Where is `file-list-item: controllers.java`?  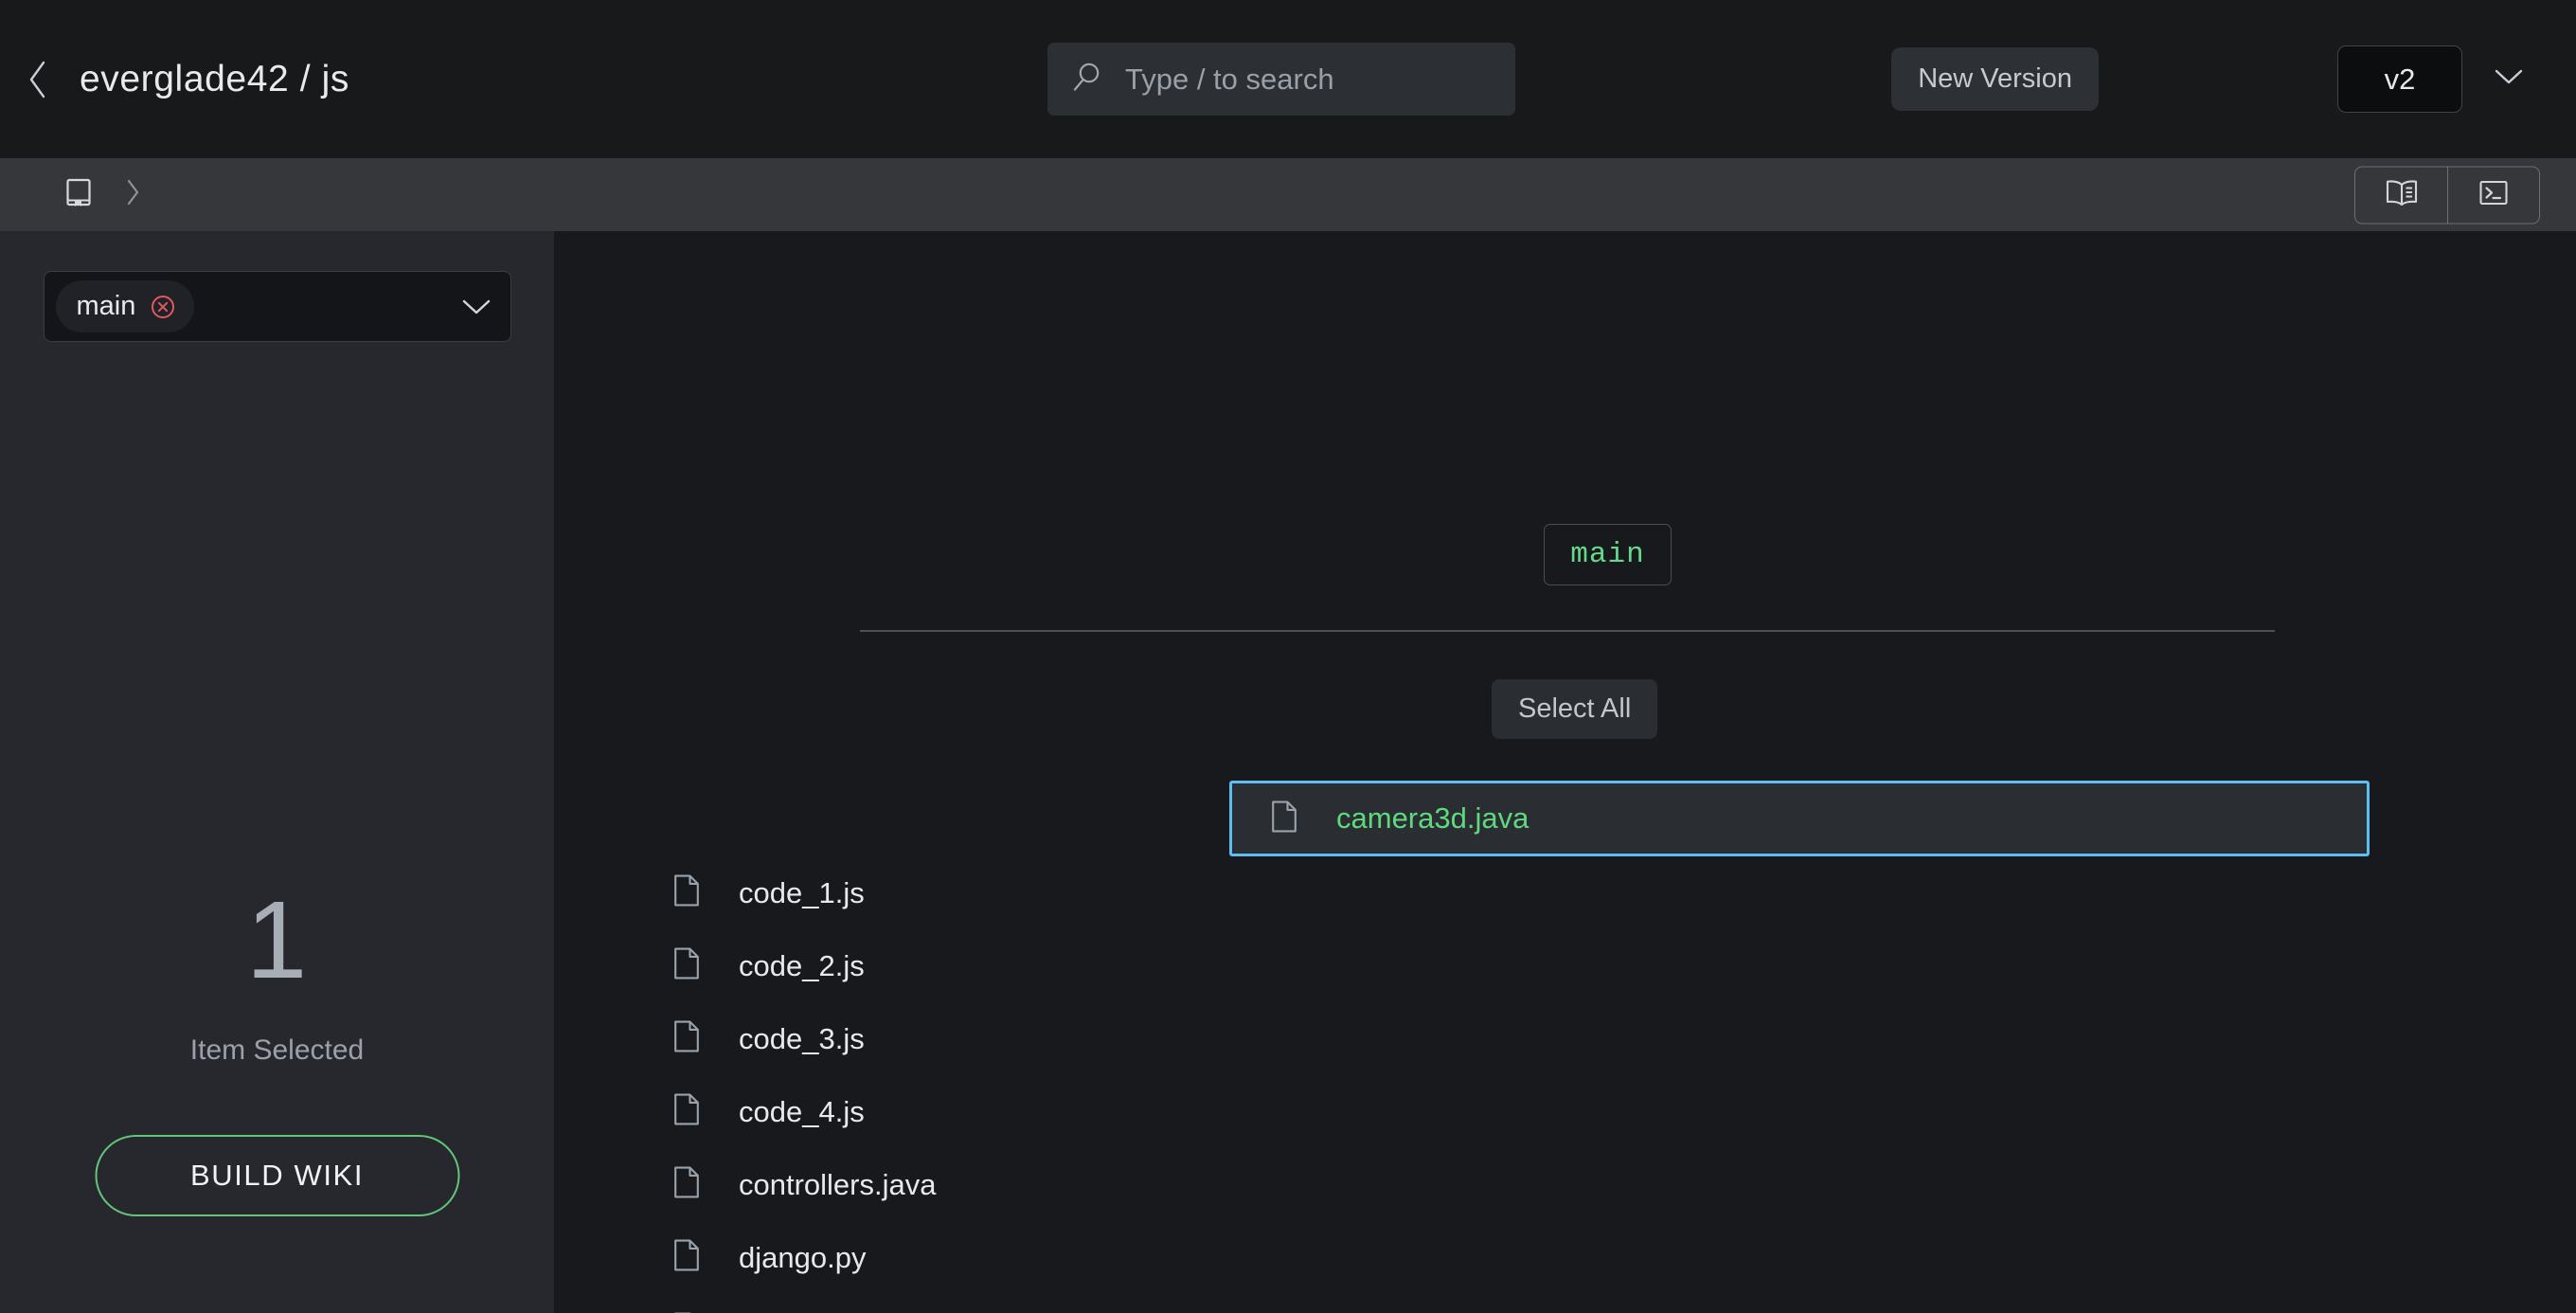
file-list-item: controllers.java is located at coordinates (1565, 1184).